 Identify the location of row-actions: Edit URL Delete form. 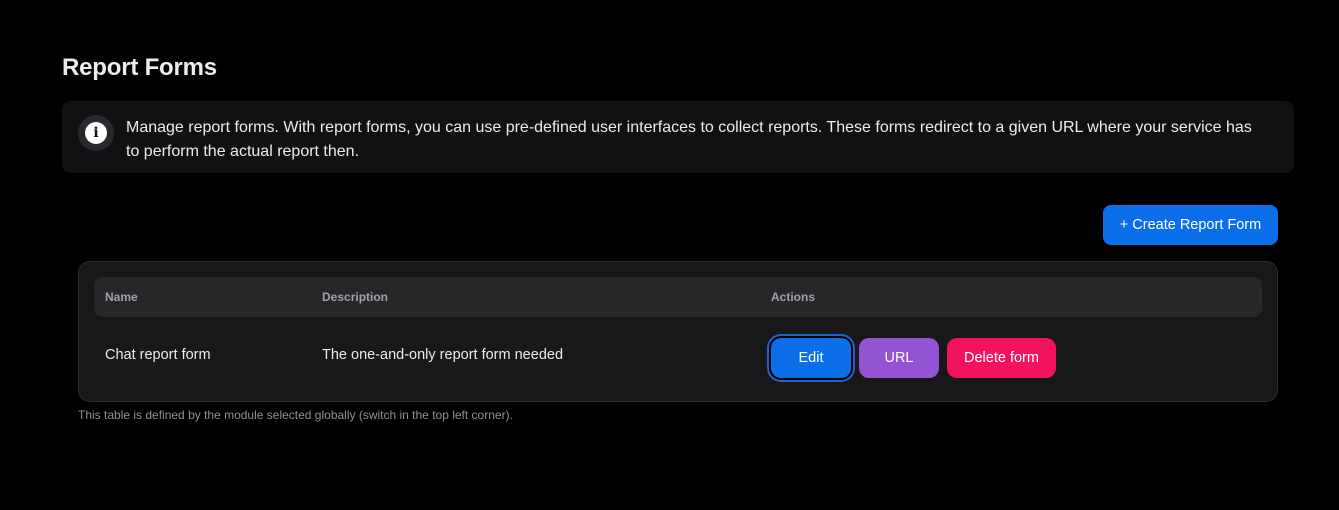
(1011, 358).